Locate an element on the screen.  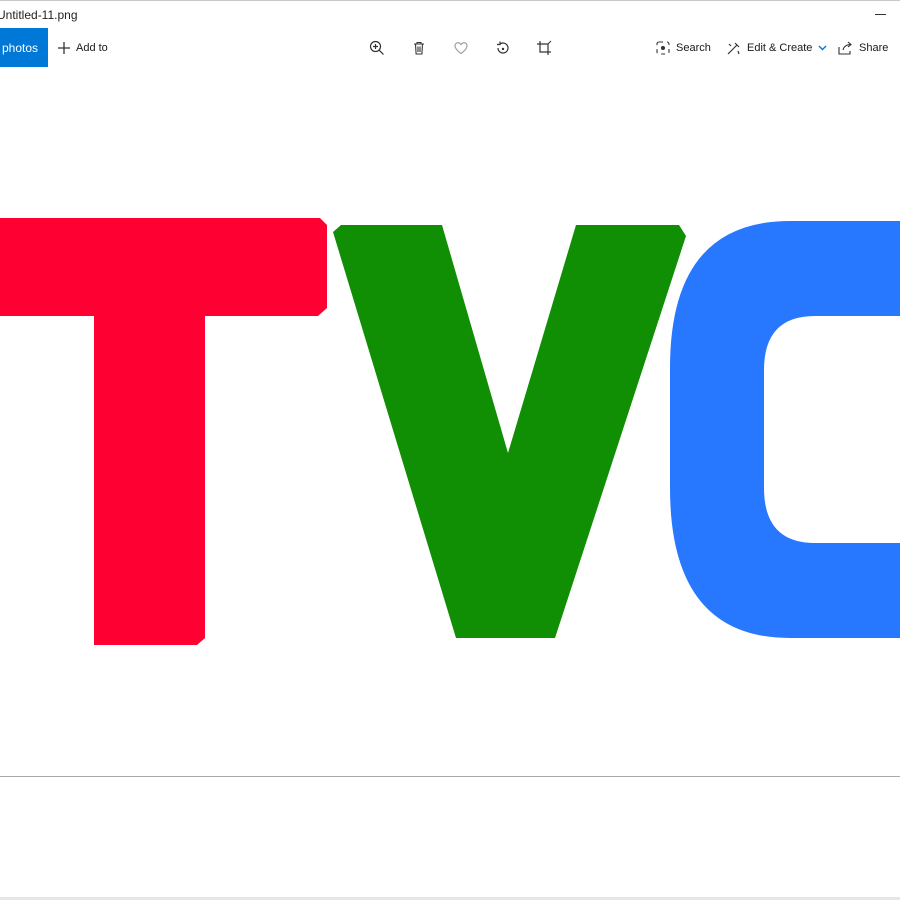
edit-create-icon is located at coordinates (733, 48).